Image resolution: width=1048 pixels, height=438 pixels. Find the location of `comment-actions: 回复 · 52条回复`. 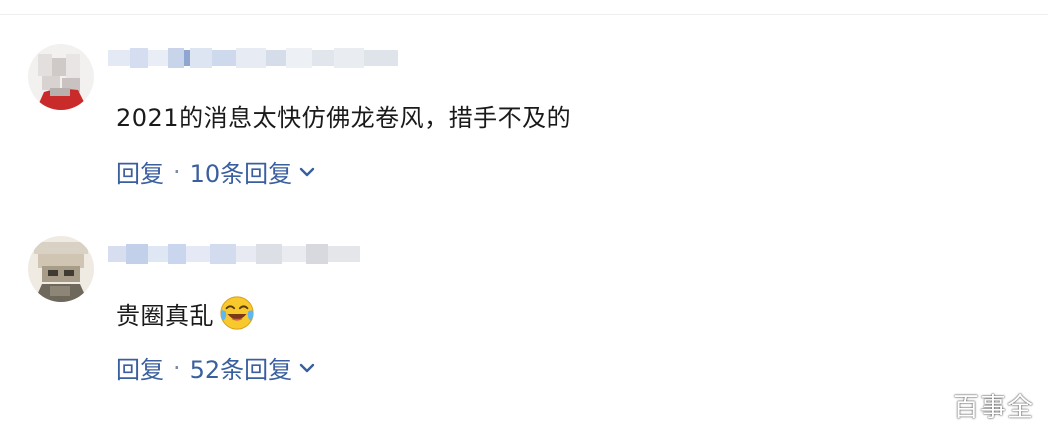

comment-actions: 回复 · 52条回复 is located at coordinates (216, 367).